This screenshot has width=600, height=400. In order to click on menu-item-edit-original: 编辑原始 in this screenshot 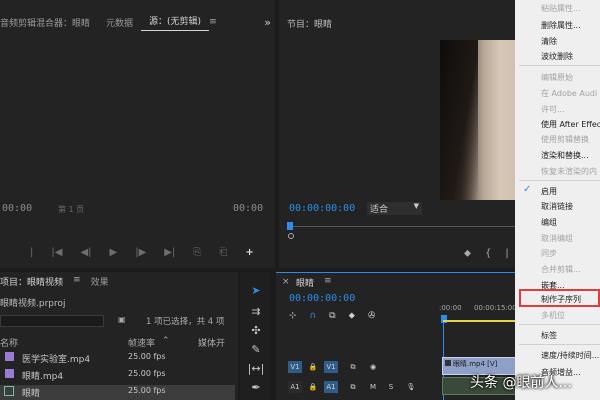, I will do `click(557, 77)`.